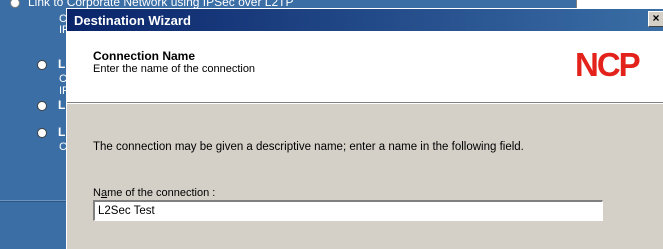 This screenshot has width=663, height=249. I want to click on logo-text: NCP, so click(607, 64).